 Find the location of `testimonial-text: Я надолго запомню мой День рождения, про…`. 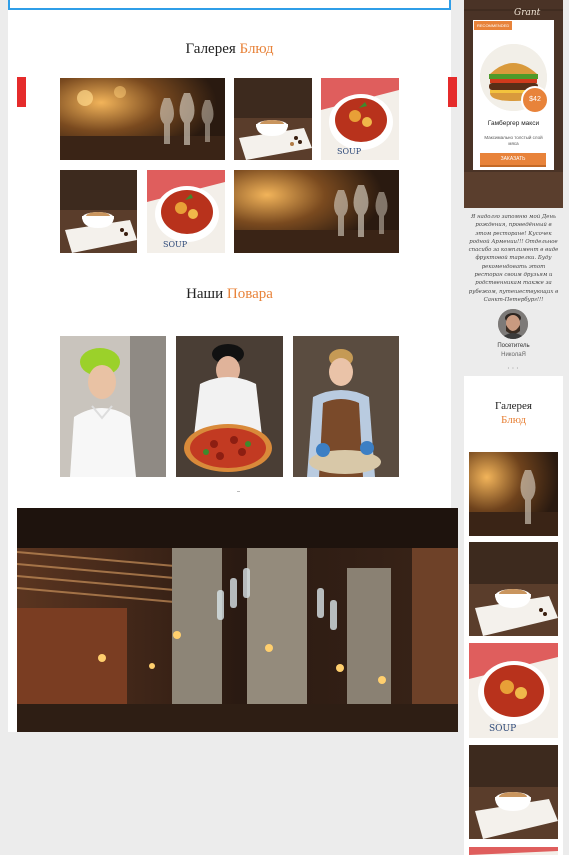

testimonial-text: Я надолго запомню мой День рождения, про… is located at coordinates (513, 258).